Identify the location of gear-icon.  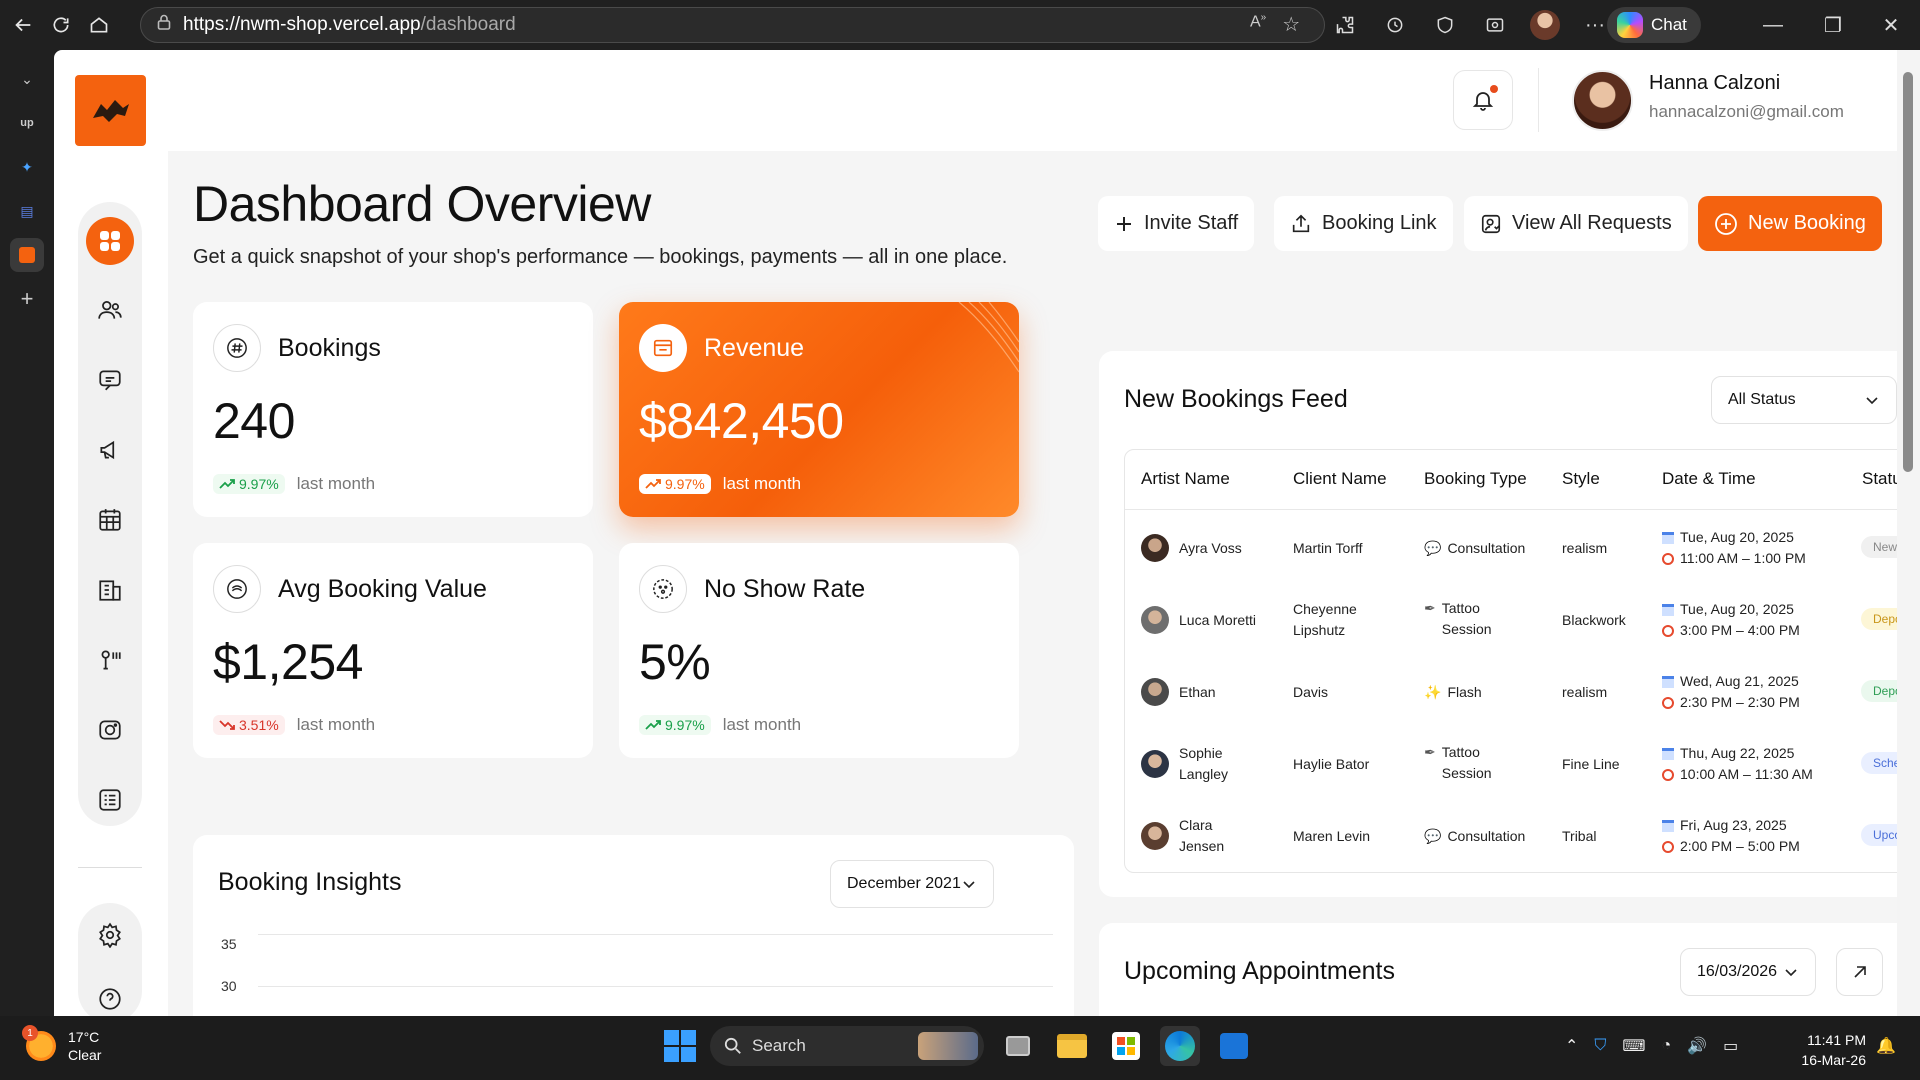
(110, 935).